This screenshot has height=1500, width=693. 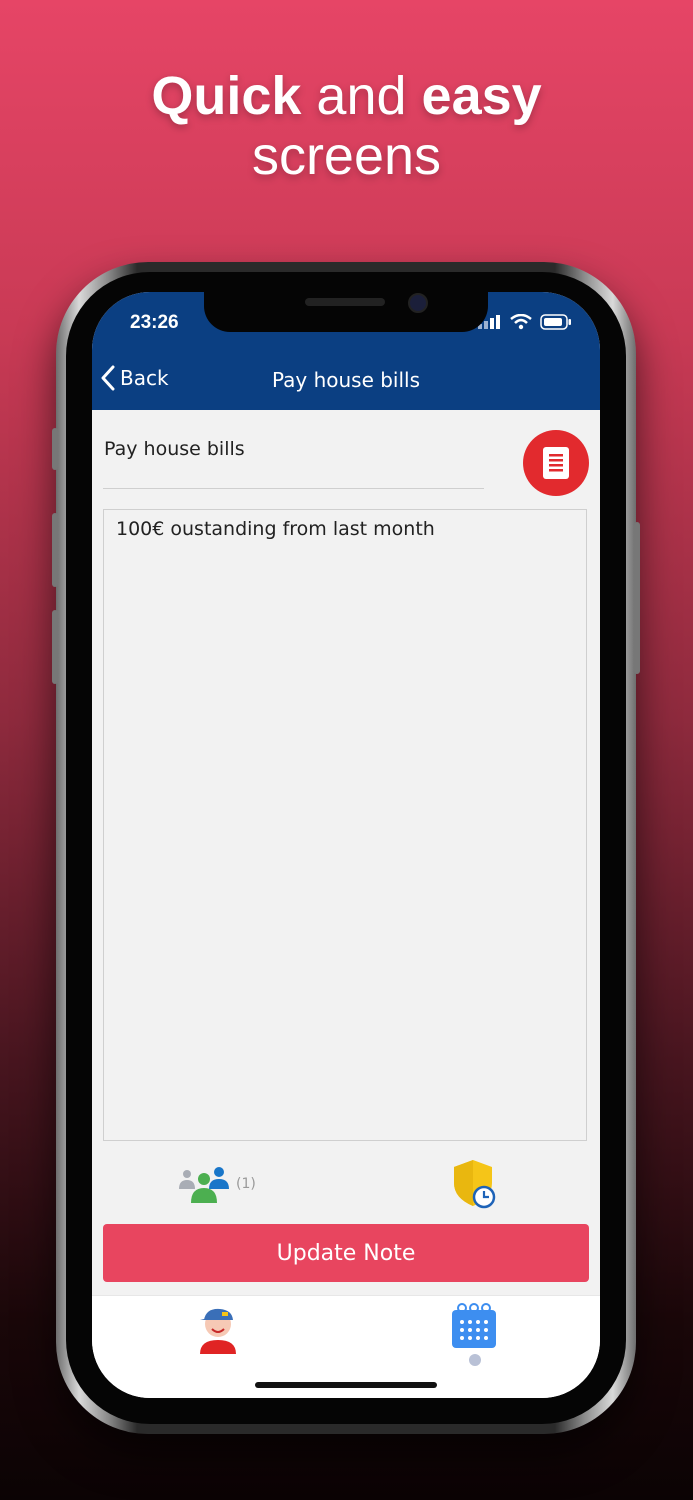 What do you see at coordinates (475, 1360) in the screenshot?
I see `active-tab-indicator` at bounding box center [475, 1360].